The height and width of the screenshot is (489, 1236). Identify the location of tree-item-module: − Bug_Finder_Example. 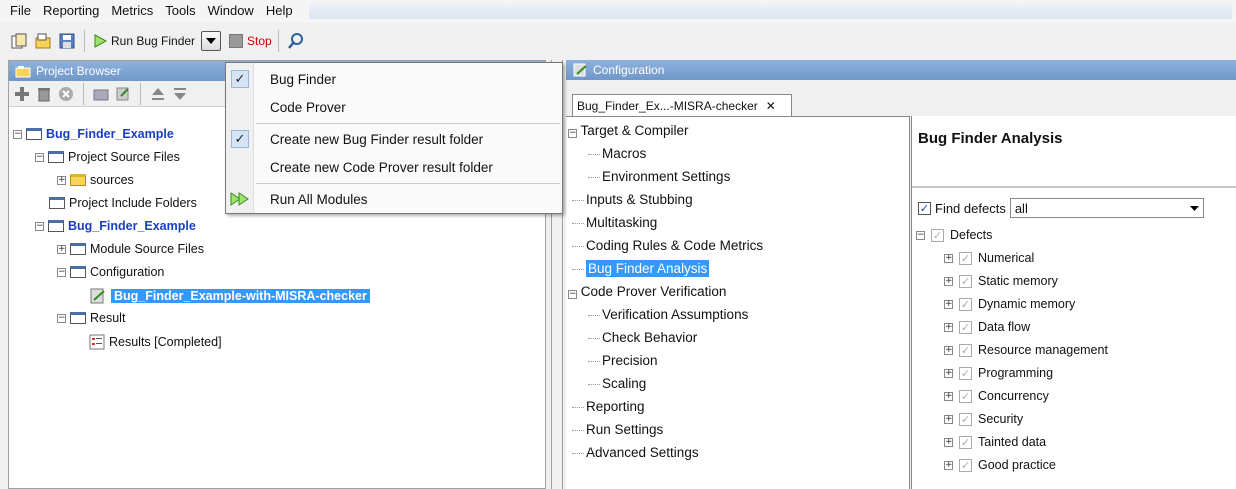
(115, 226).